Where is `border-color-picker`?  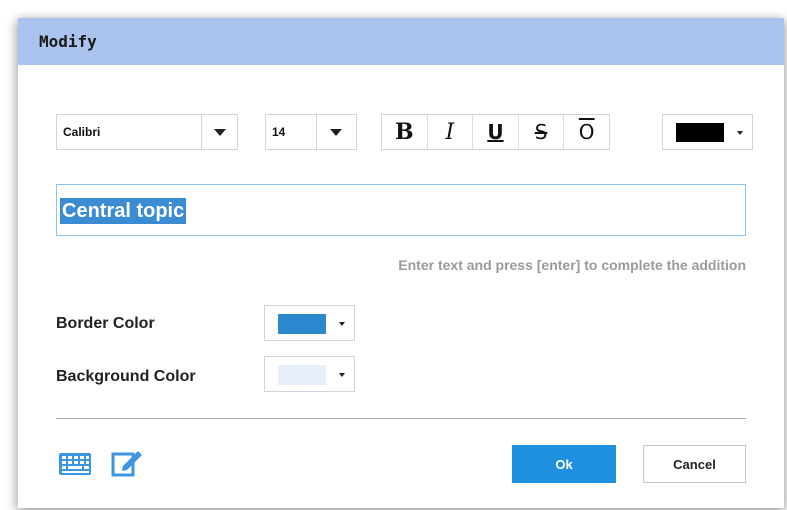
border-color-picker is located at coordinates (309, 323).